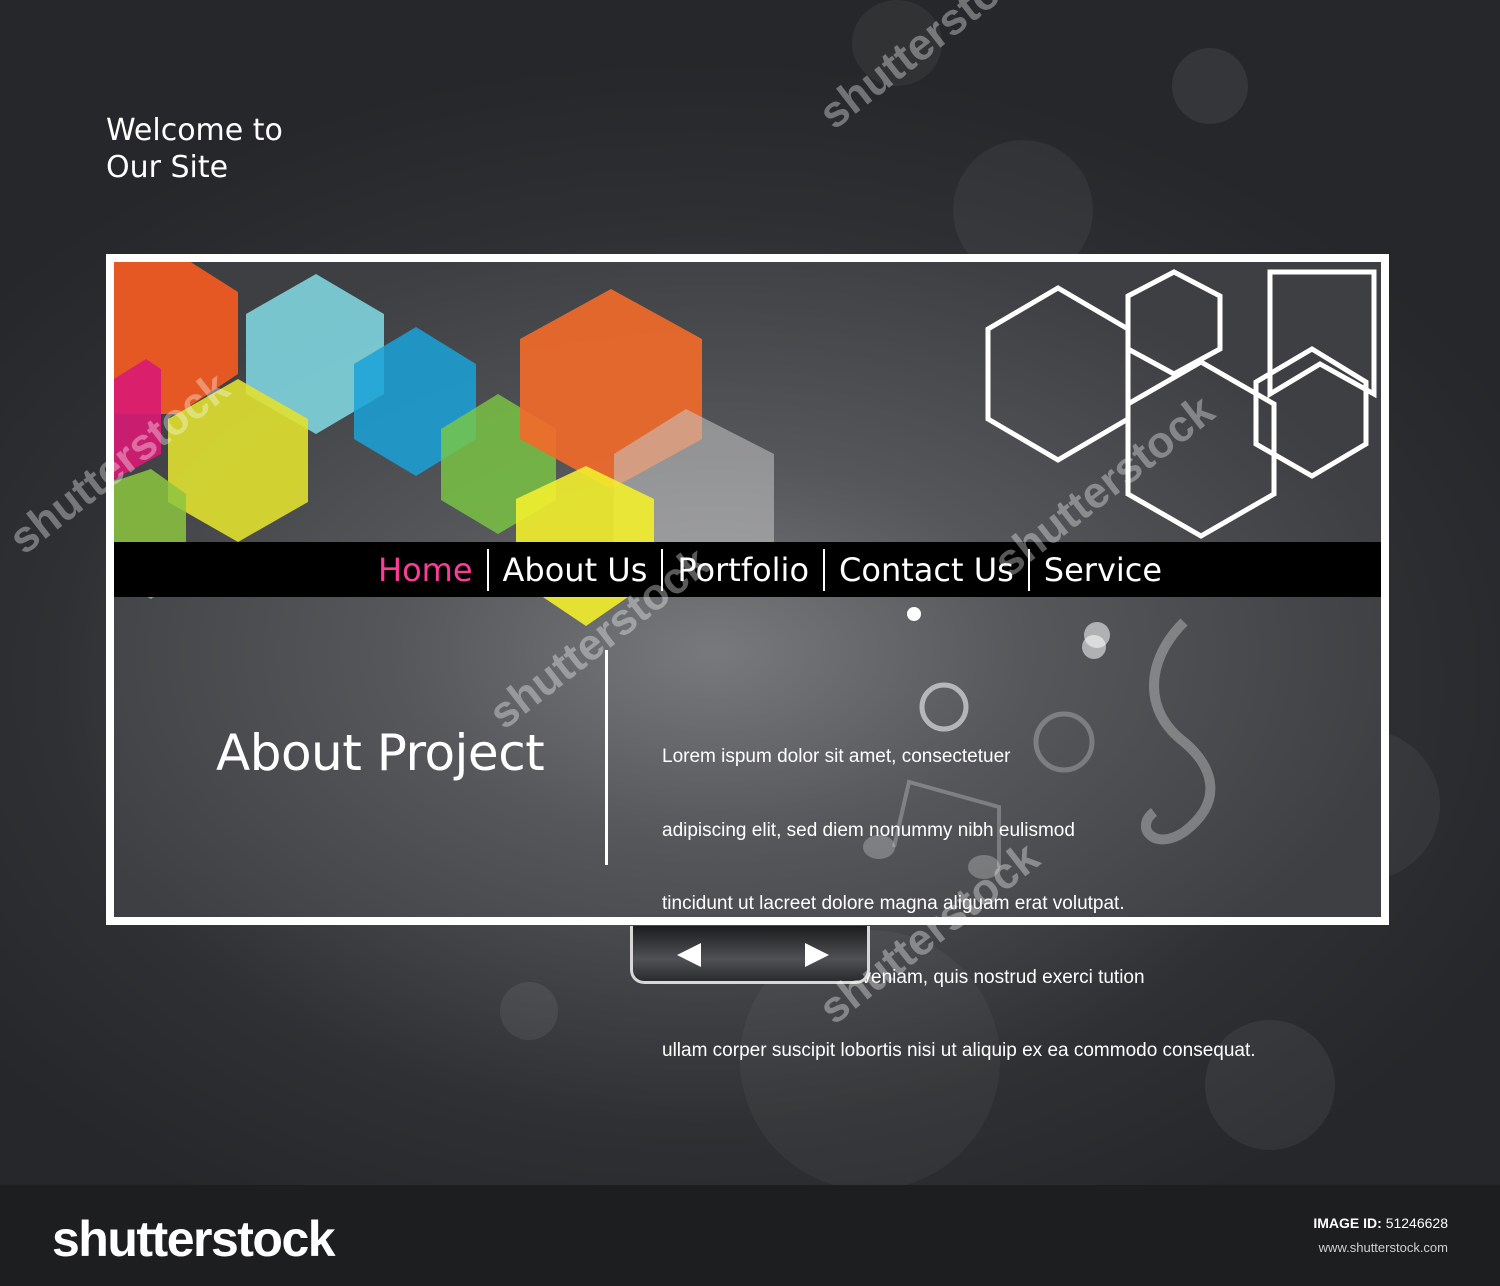 The image size is (1500, 1286). I want to click on text-line: Lorem ispum dolor sit amet, consectetuer, so click(836, 756).